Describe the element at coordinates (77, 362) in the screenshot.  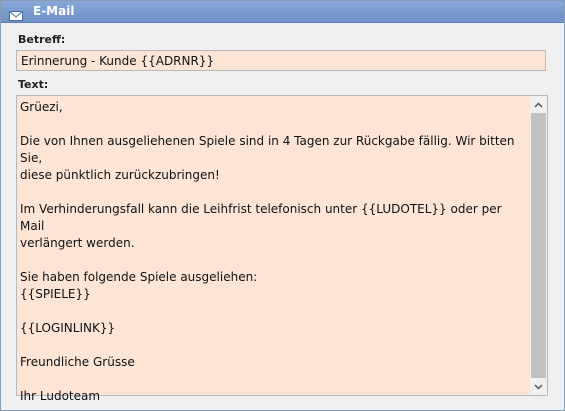
I see `message-line: Freundliche Grüsse` at that location.